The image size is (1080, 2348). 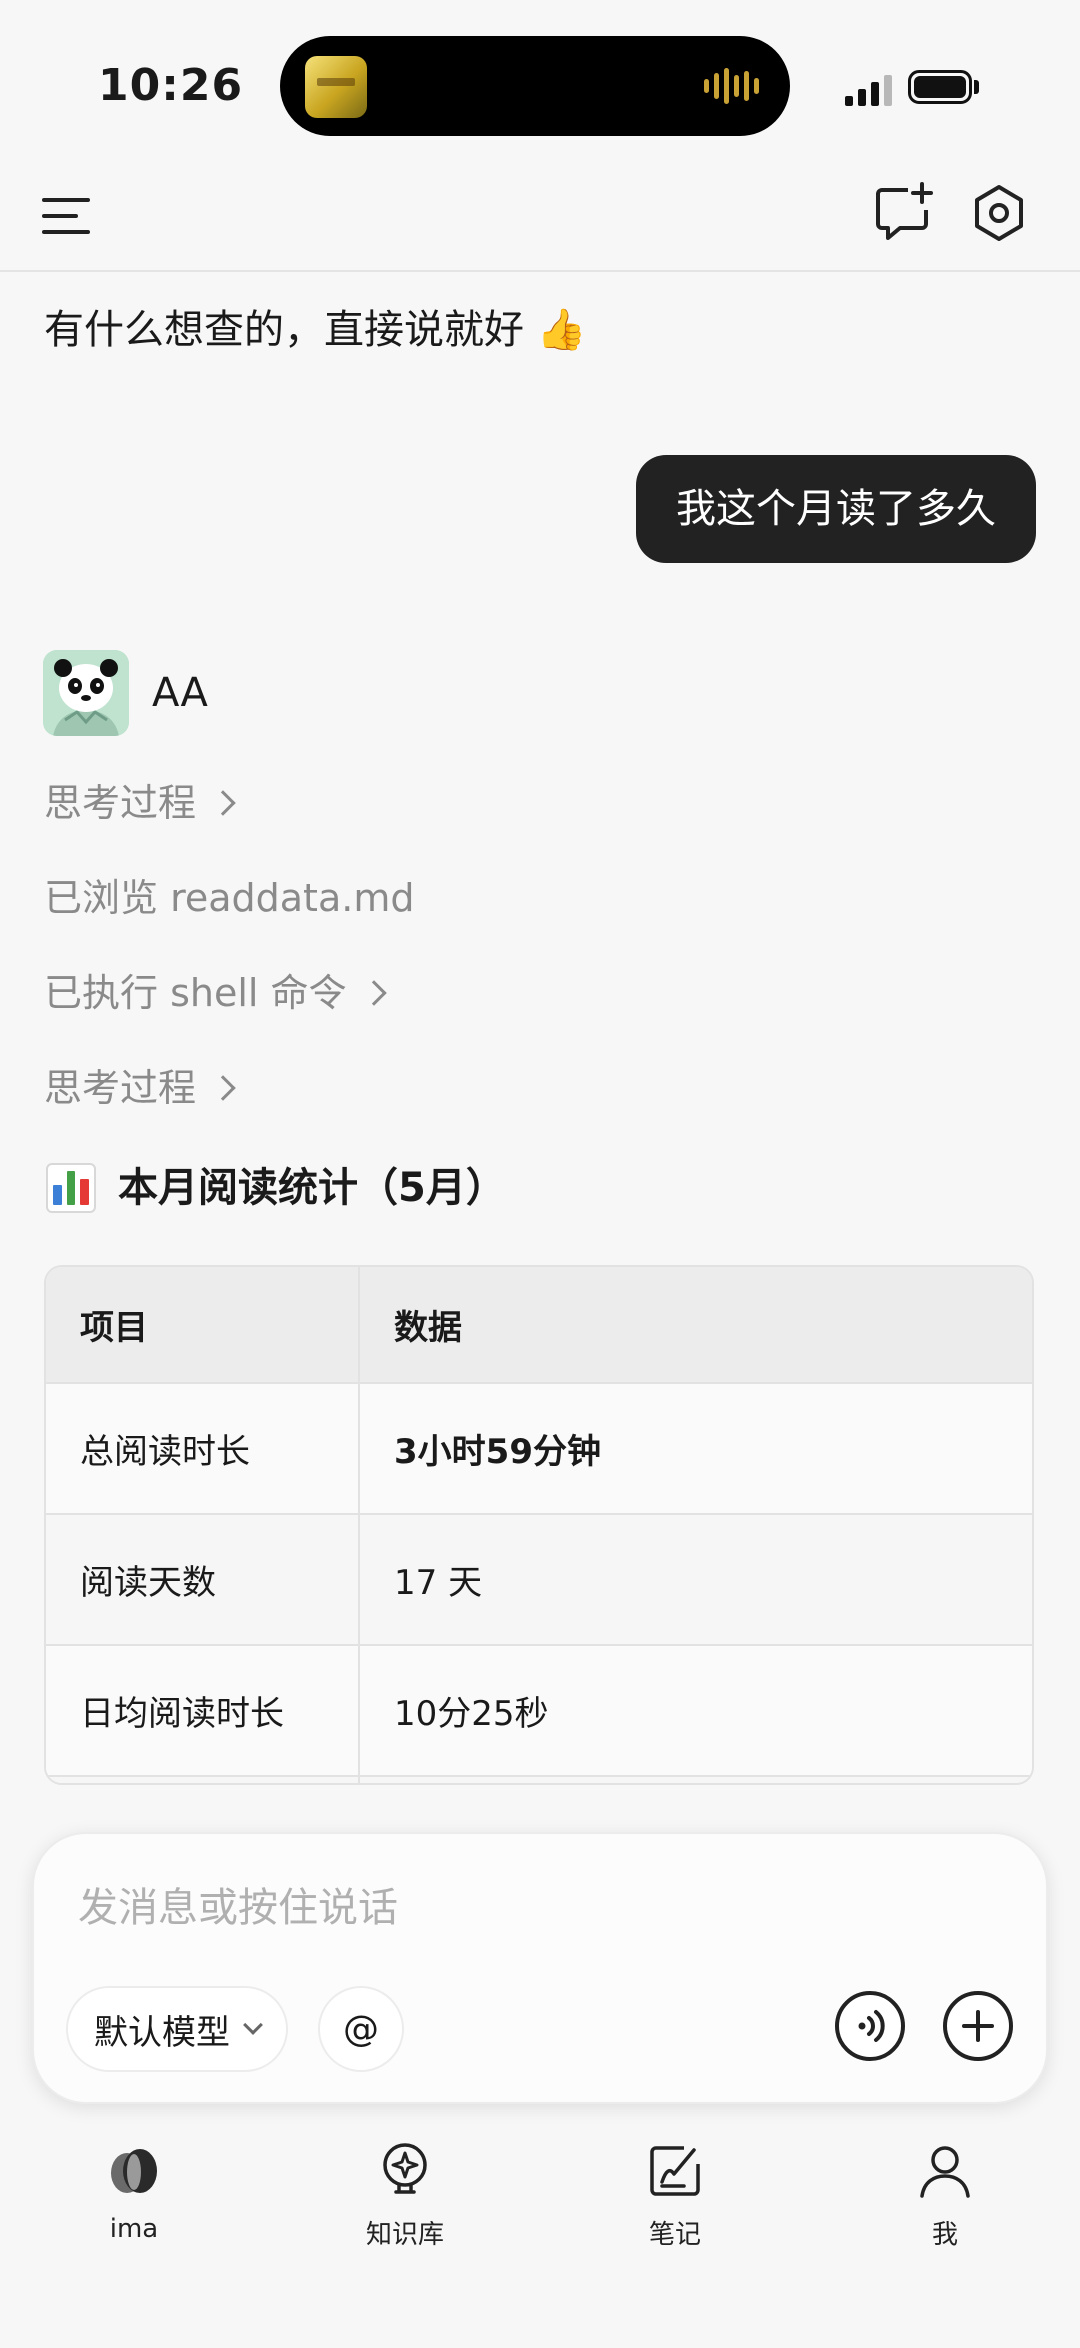 I want to click on app-header, so click(x=540, y=216).